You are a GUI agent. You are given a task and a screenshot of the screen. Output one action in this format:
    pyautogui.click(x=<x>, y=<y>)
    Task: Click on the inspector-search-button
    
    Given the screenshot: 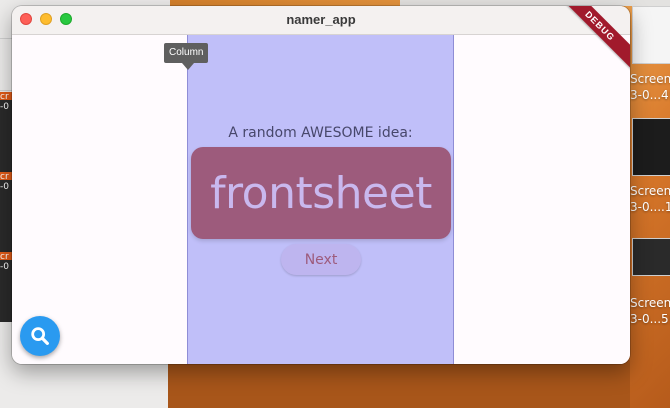 What is the action you would take?
    pyautogui.click(x=40, y=336)
    